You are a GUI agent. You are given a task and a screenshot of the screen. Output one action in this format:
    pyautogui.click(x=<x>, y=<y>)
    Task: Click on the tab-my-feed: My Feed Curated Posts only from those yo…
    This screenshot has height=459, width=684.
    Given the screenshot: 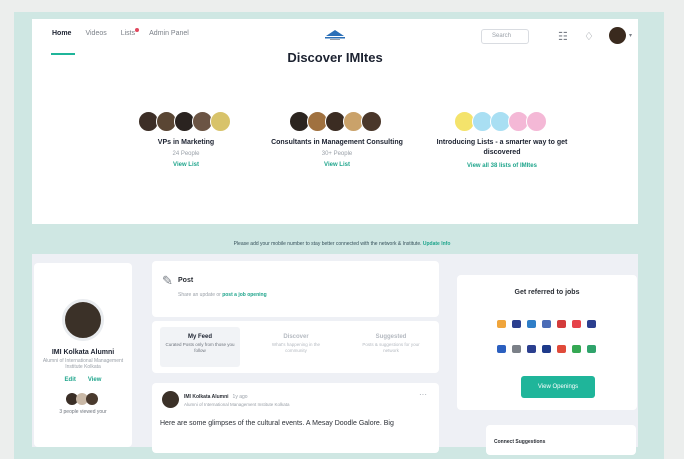 What is the action you would take?
    pyautogui.click(x=200, y=347)
    